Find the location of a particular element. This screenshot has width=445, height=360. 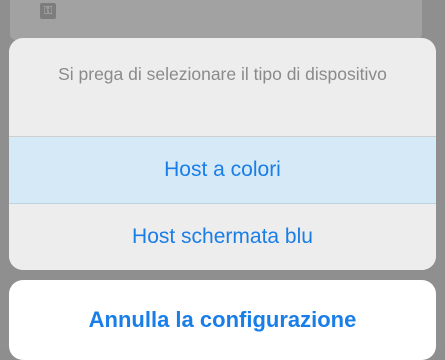

background-card: ⚿ is located at coordinates (216, 20).